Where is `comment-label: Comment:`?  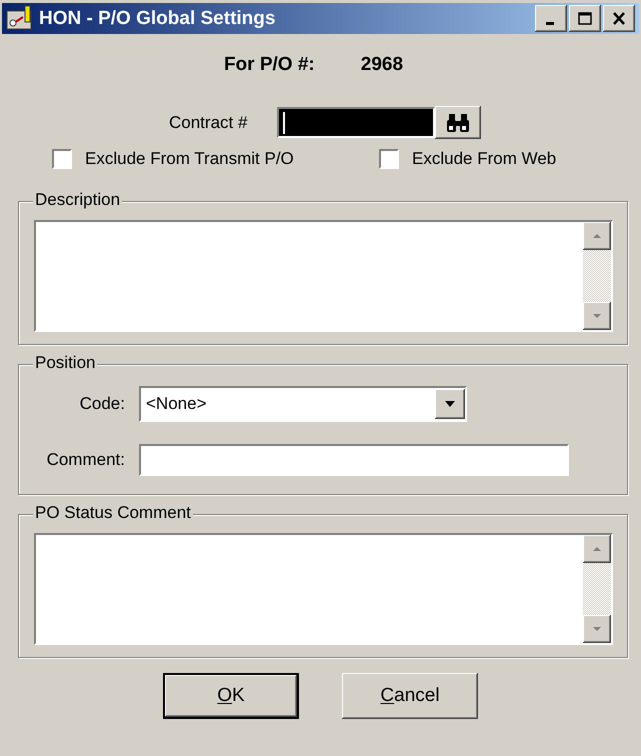
comment-label: Comment: is located at coordinates (85, 460).